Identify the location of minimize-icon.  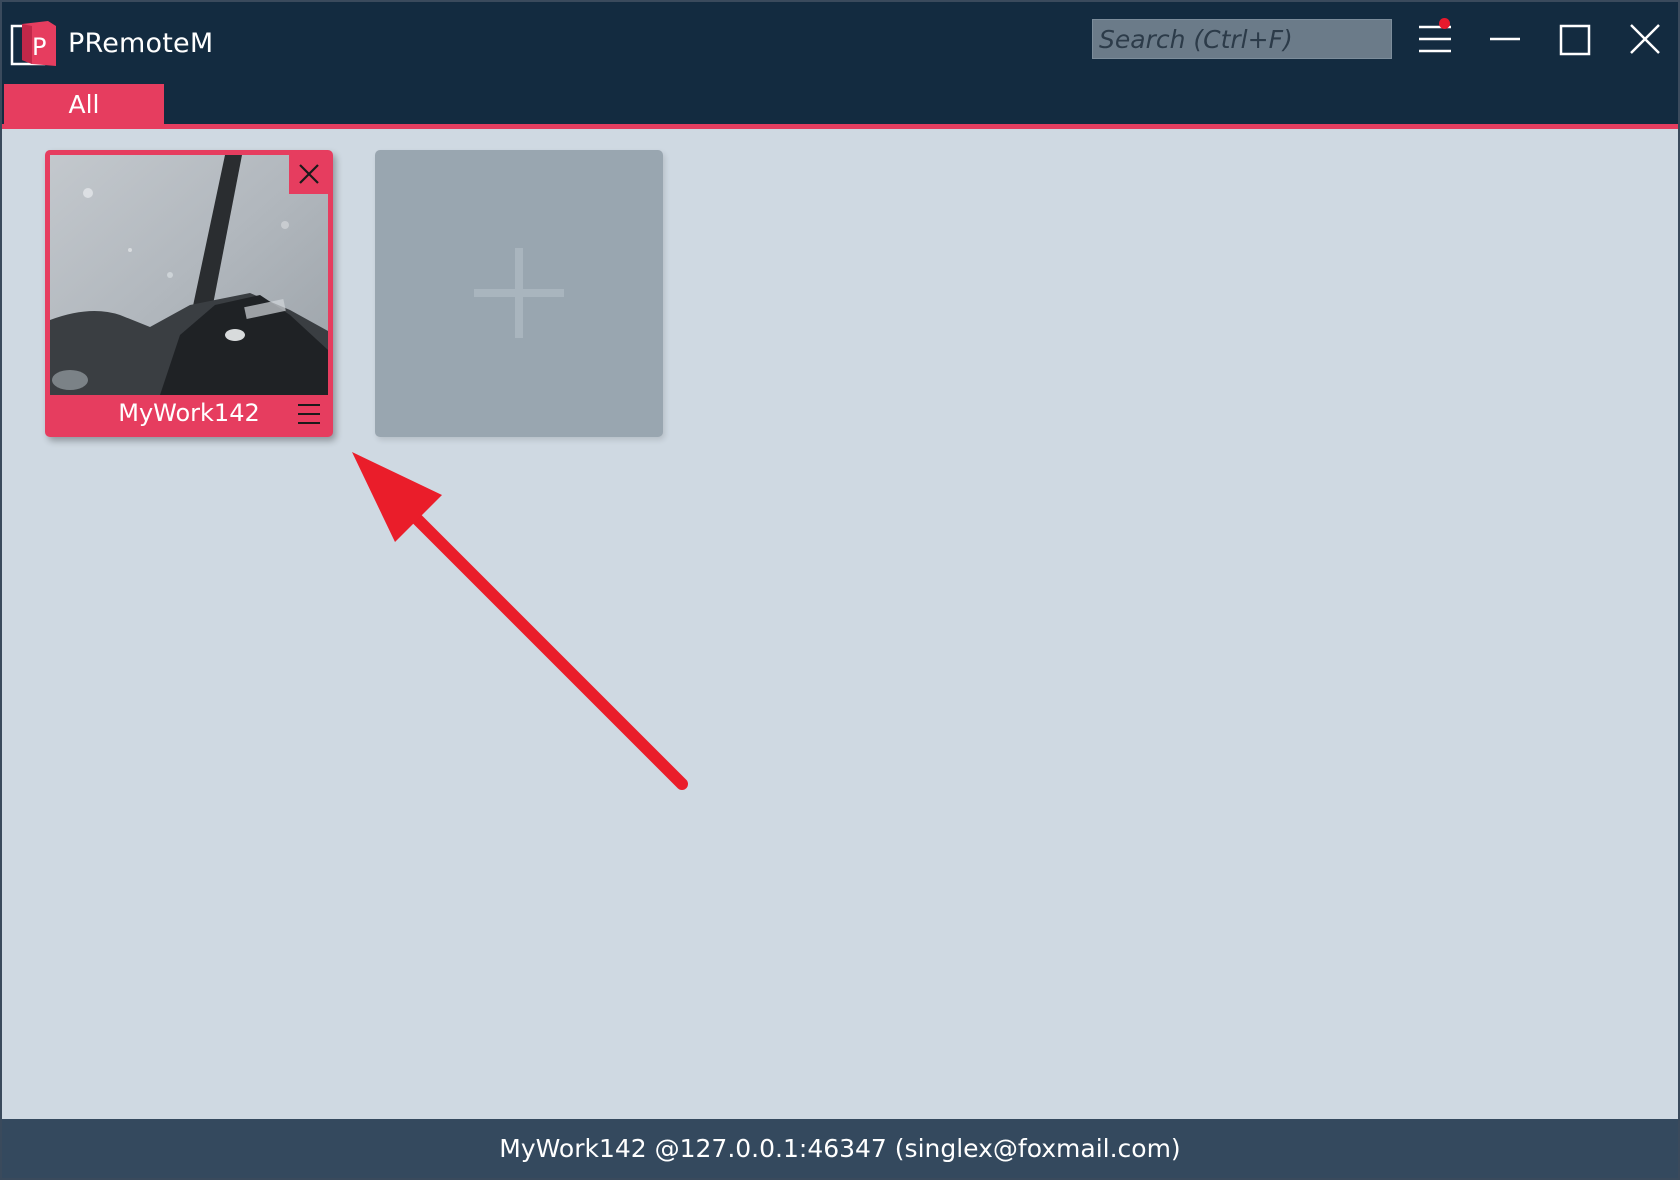
(1505, 39).